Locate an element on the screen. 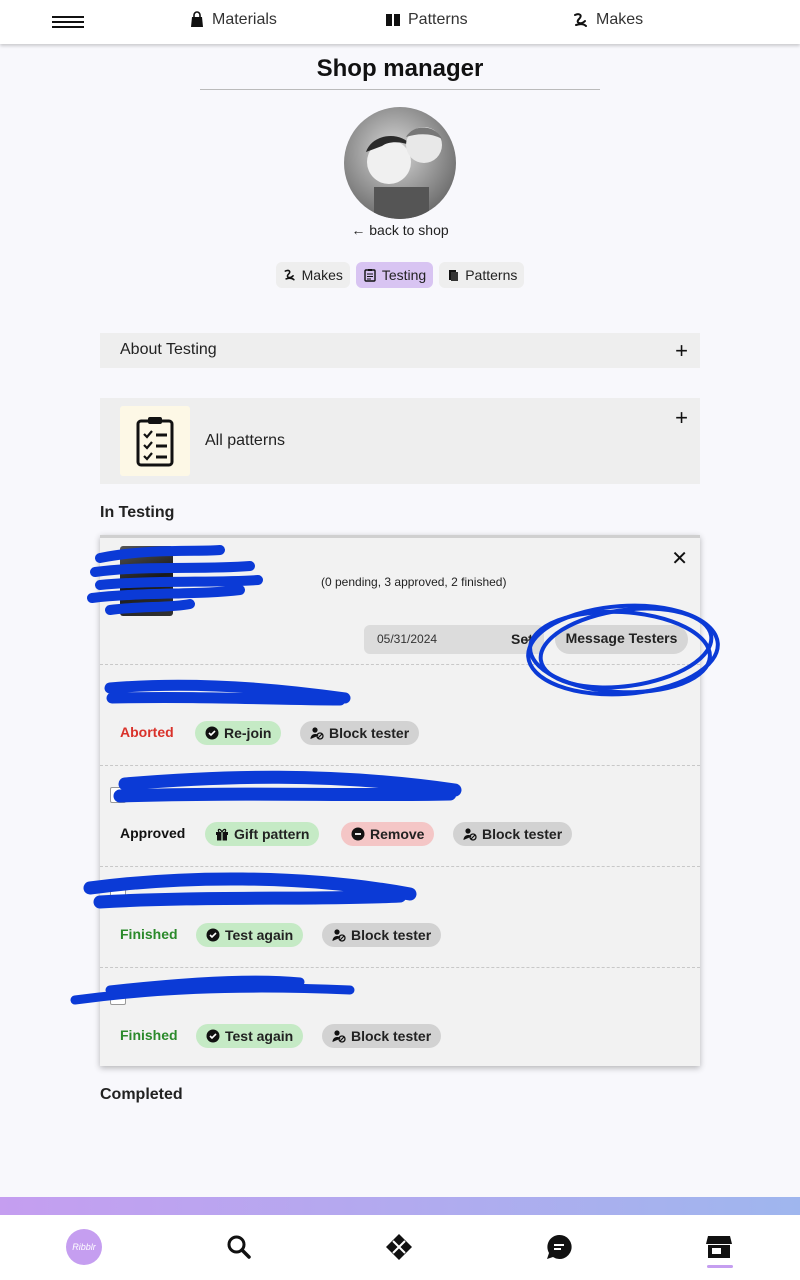  bag-icon is located at coordinates (197, 19).